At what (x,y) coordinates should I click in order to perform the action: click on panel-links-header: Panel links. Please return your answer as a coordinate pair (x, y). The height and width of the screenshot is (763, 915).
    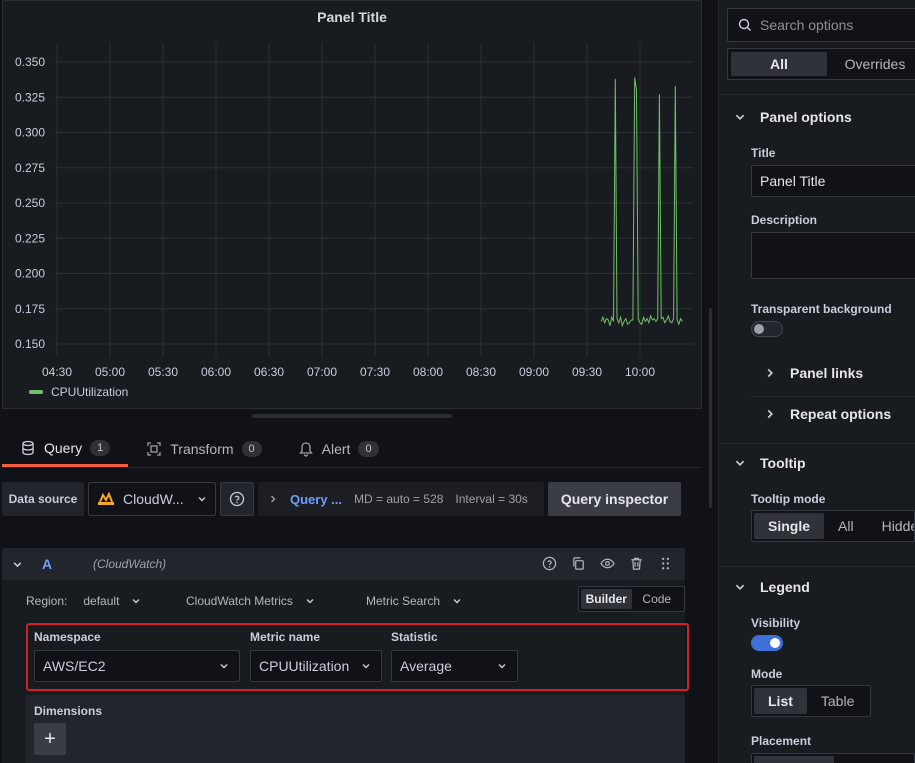
    Looking at the image, I should click on (813, 373).